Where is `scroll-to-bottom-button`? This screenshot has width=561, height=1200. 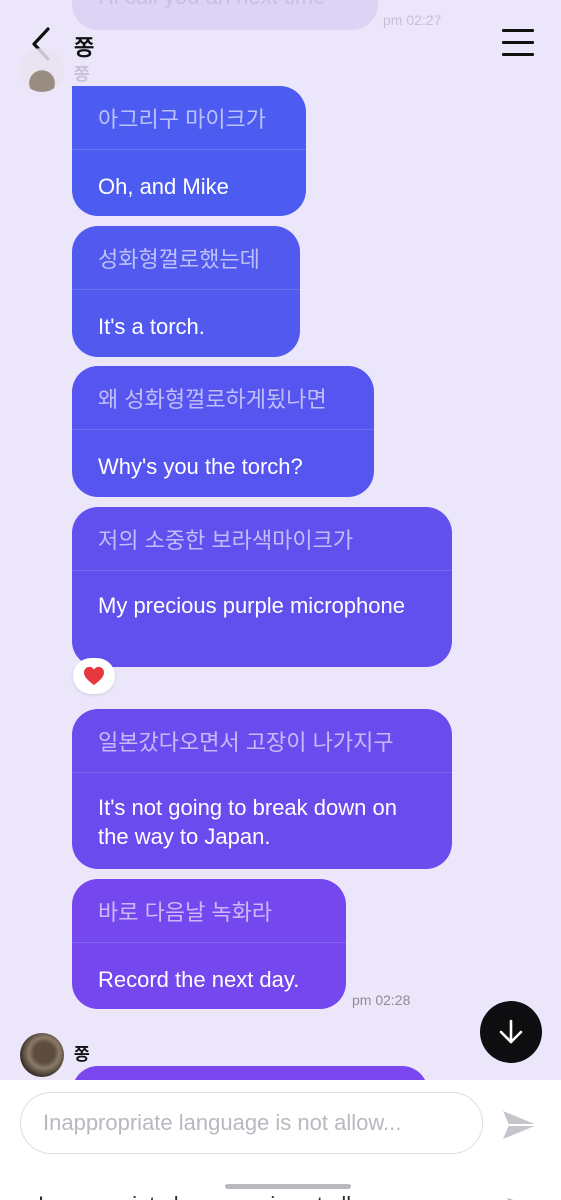
scroll-to-bottom-button is located at coordinates (511, 1032).